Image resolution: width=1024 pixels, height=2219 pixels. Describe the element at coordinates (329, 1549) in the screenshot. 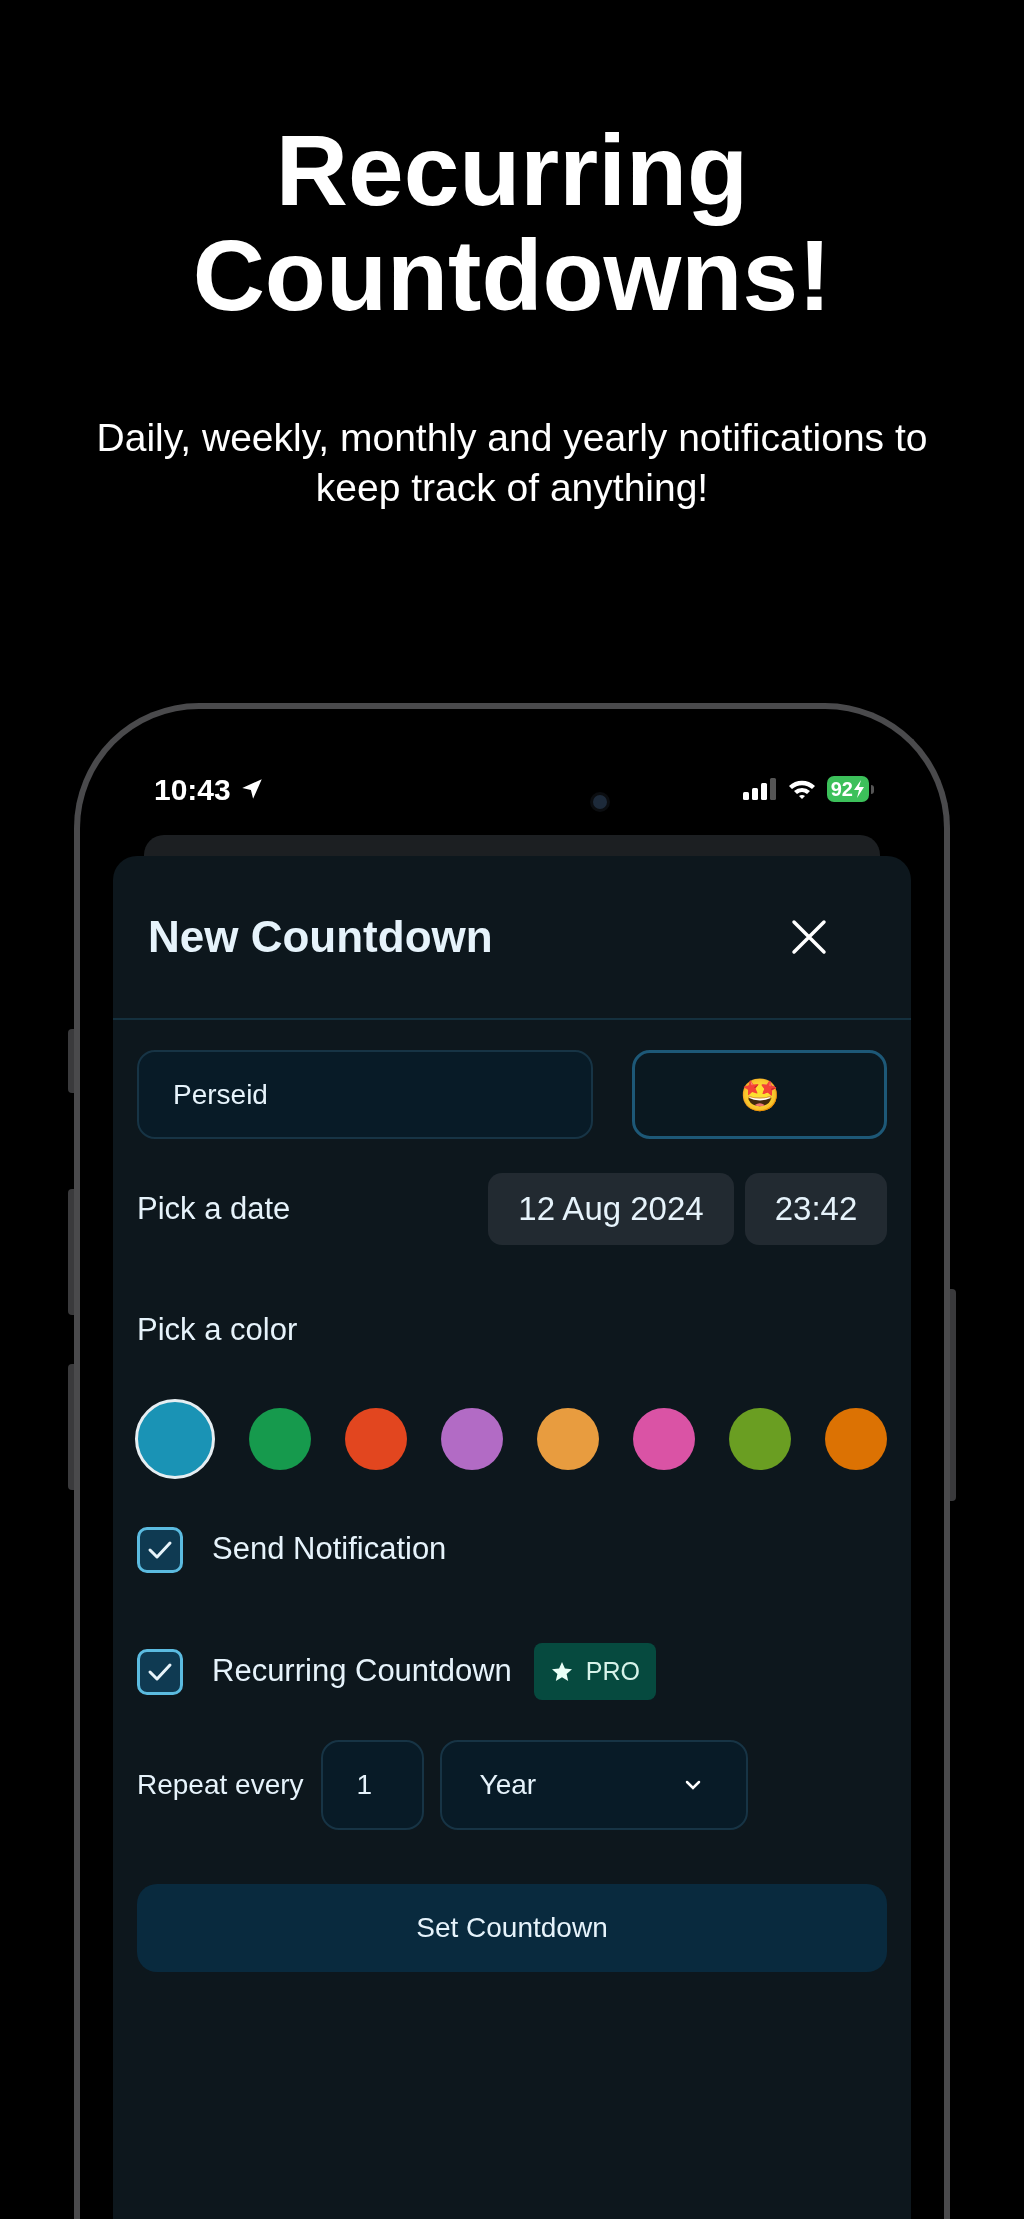

I see `option-label: Send Notification` at that location.